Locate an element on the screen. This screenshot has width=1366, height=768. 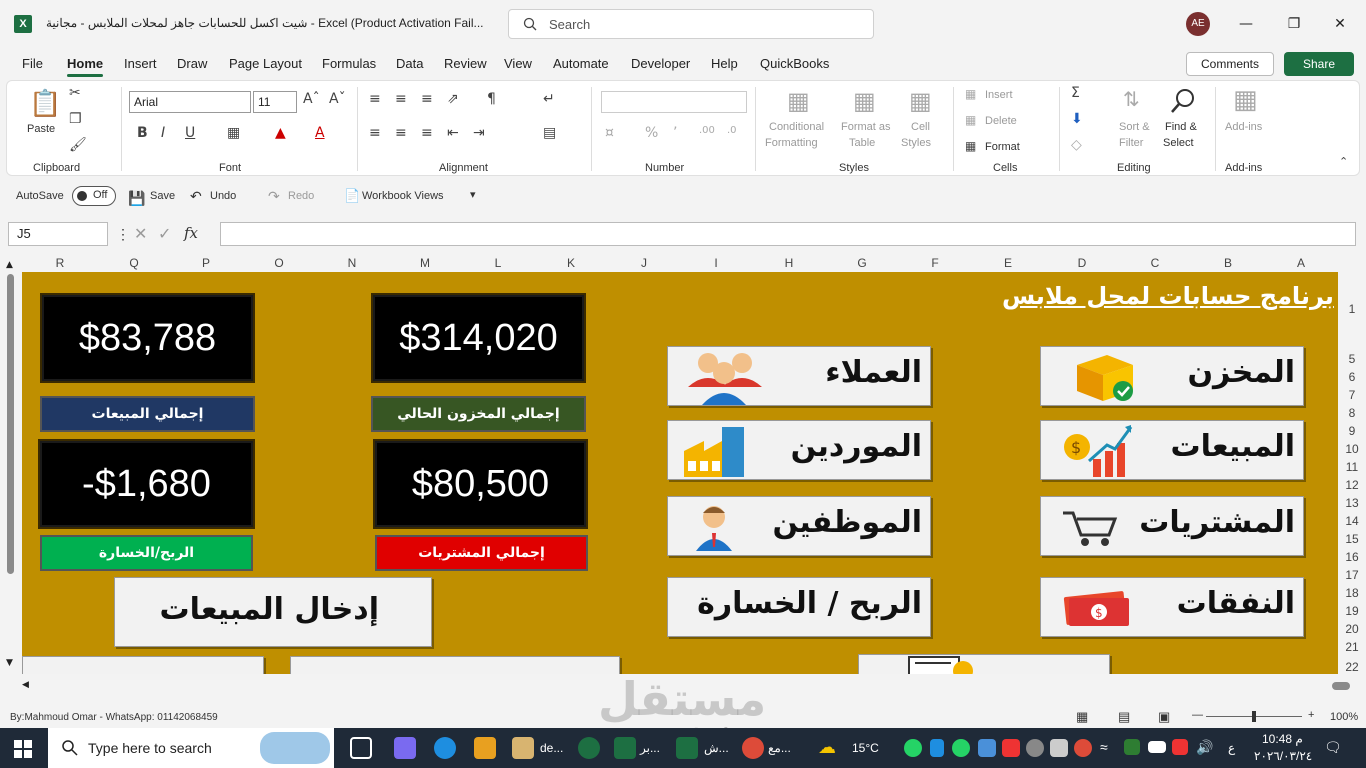
row-7: 7 is located at coordinates (1352, 395).